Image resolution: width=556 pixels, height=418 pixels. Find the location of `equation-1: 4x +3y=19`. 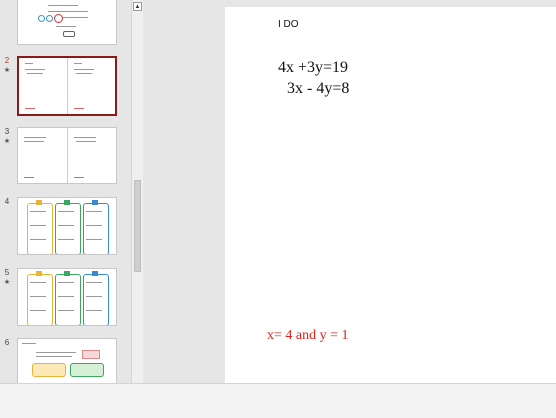

equation-1: 4x +3y=19 is located at coordinates (313, 68).